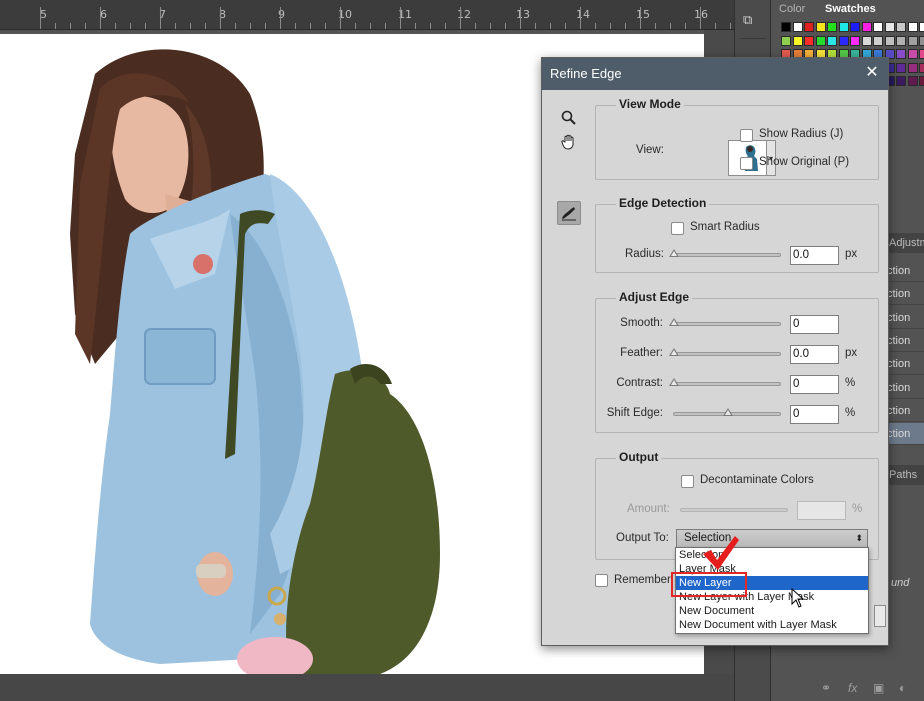  I want to click on dropdown-option: Layer Mask, so click(772, 569).